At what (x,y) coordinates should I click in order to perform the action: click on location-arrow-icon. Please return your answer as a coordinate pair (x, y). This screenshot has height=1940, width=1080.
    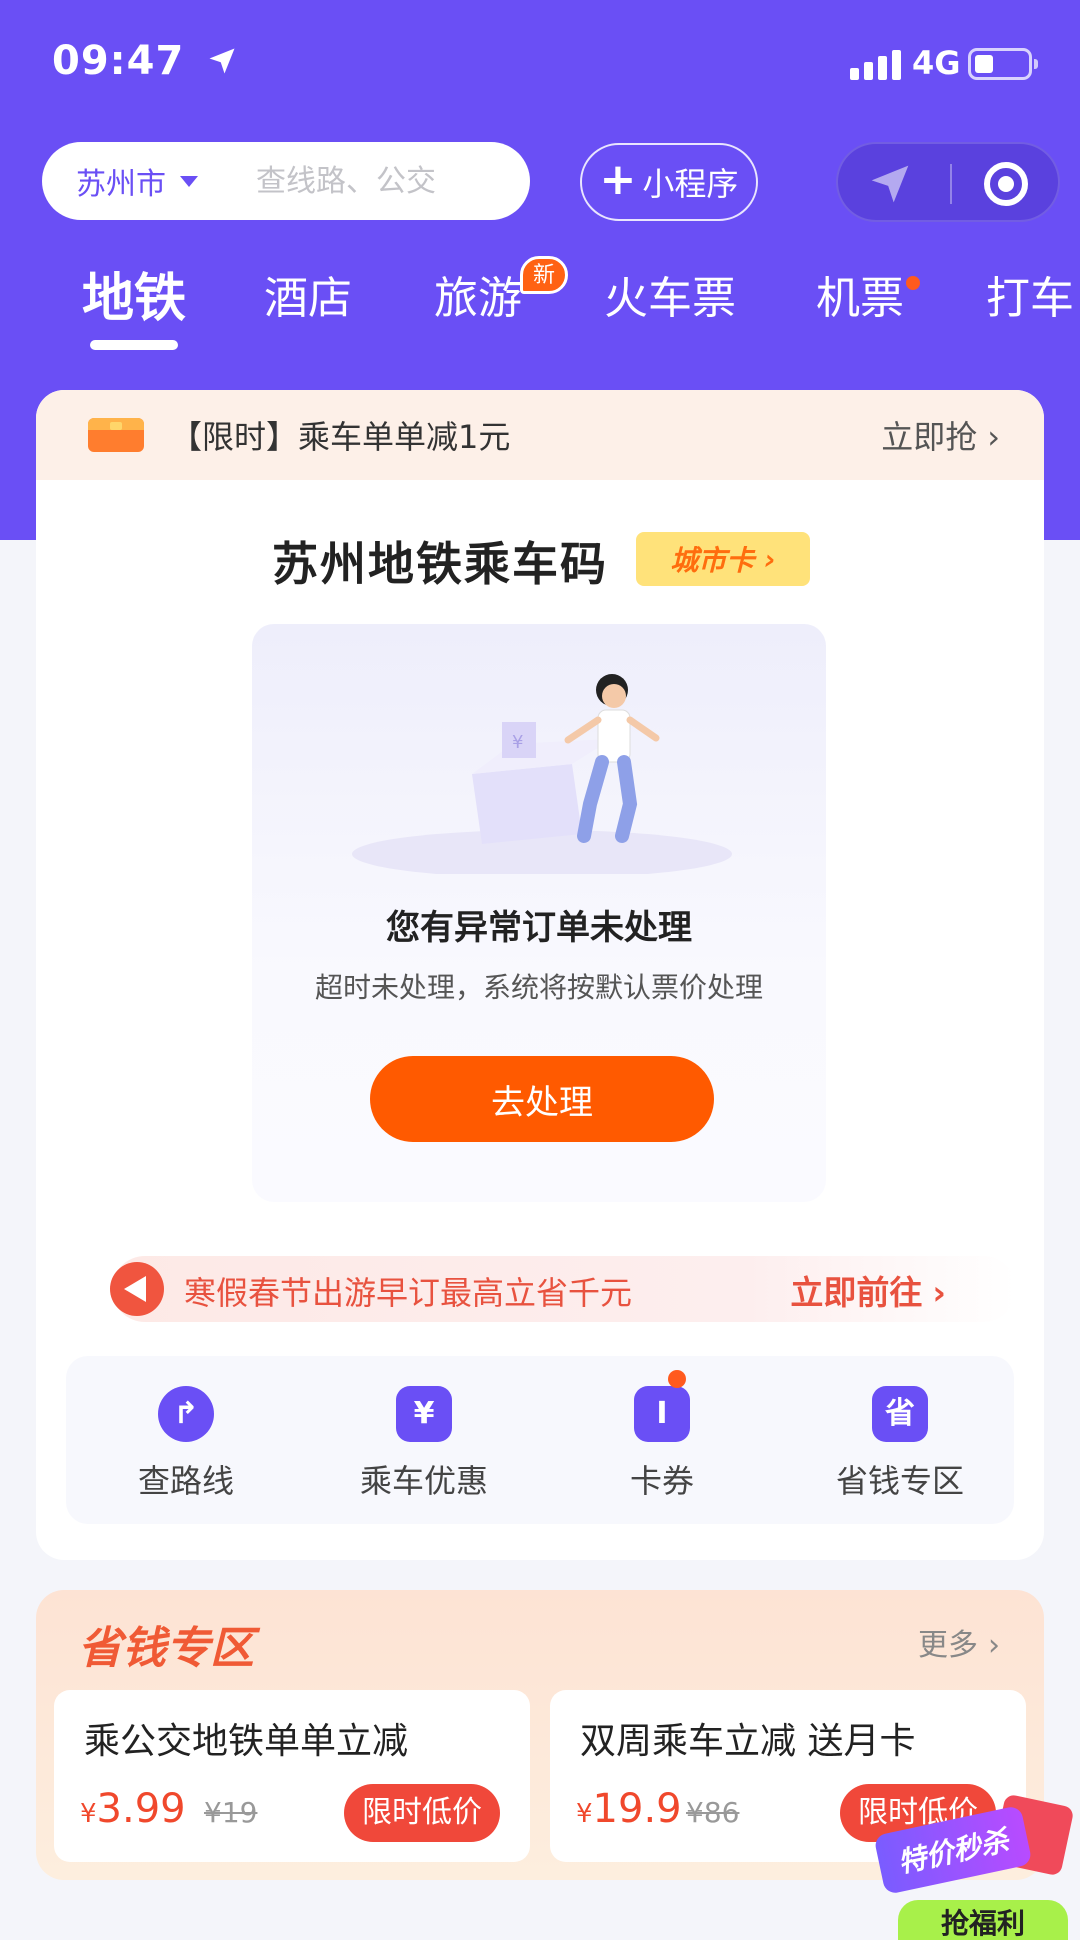
    Looking at the image, I should click on (222, 63).